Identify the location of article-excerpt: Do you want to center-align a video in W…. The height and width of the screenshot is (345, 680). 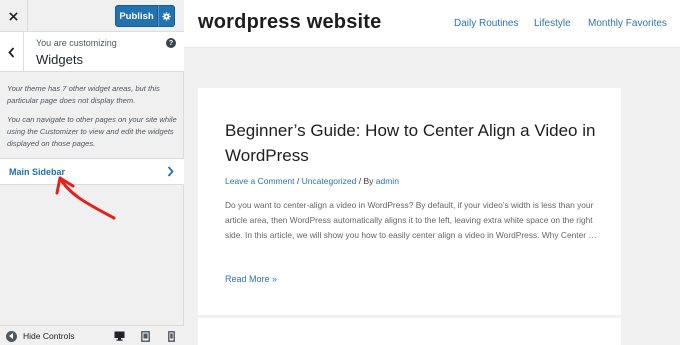
(411, 220).